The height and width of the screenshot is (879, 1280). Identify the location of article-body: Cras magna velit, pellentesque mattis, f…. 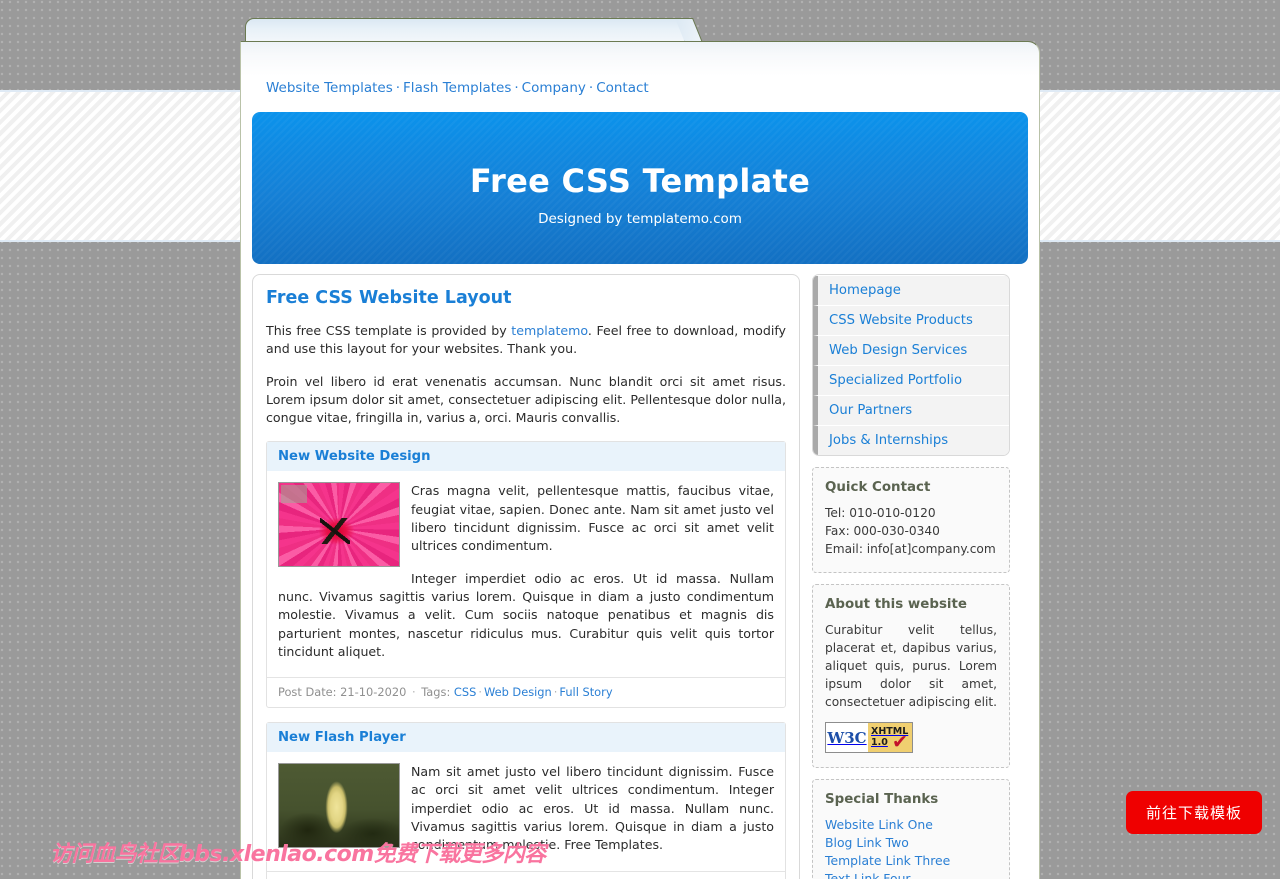
(526, 574).